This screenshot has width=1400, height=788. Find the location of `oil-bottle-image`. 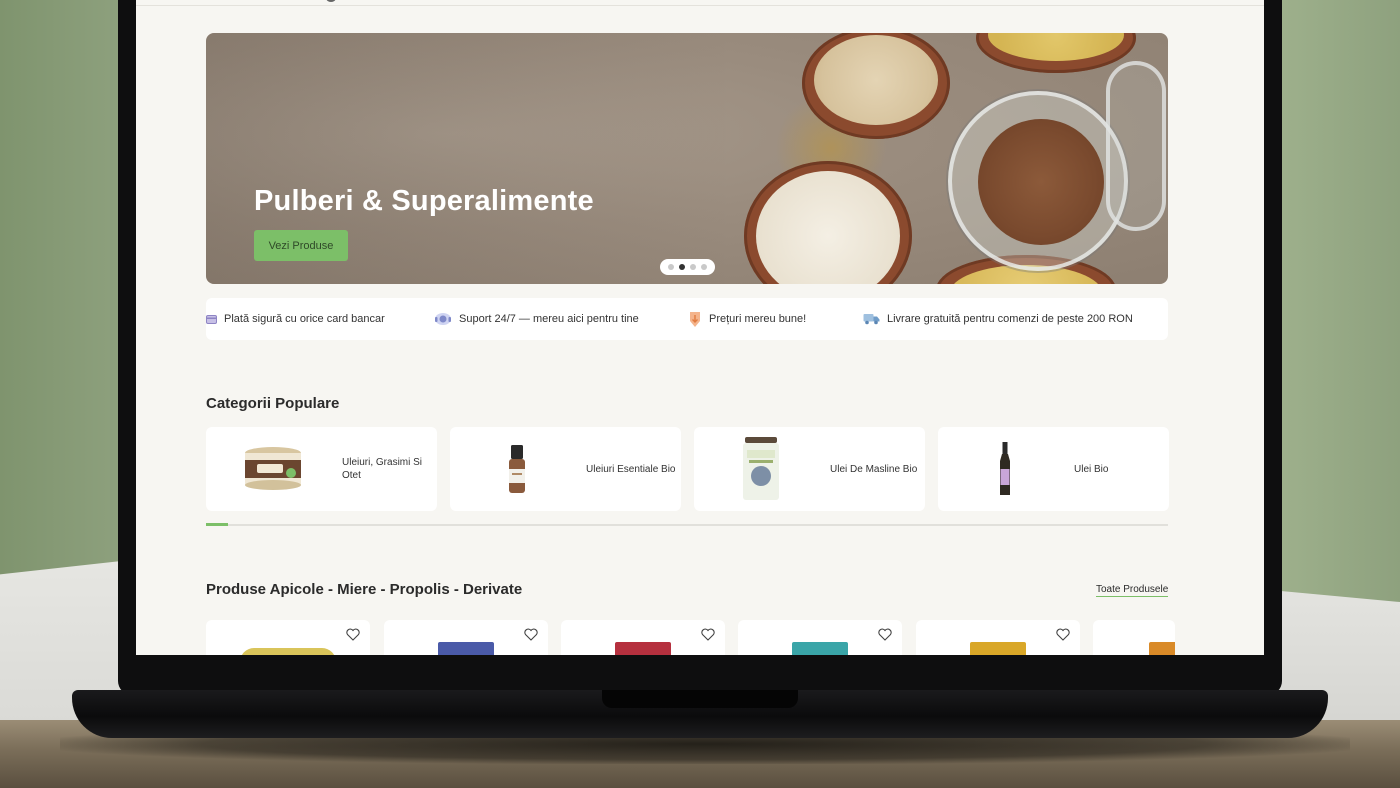

oil-bottle-image is located at coordinates (1005, 469).